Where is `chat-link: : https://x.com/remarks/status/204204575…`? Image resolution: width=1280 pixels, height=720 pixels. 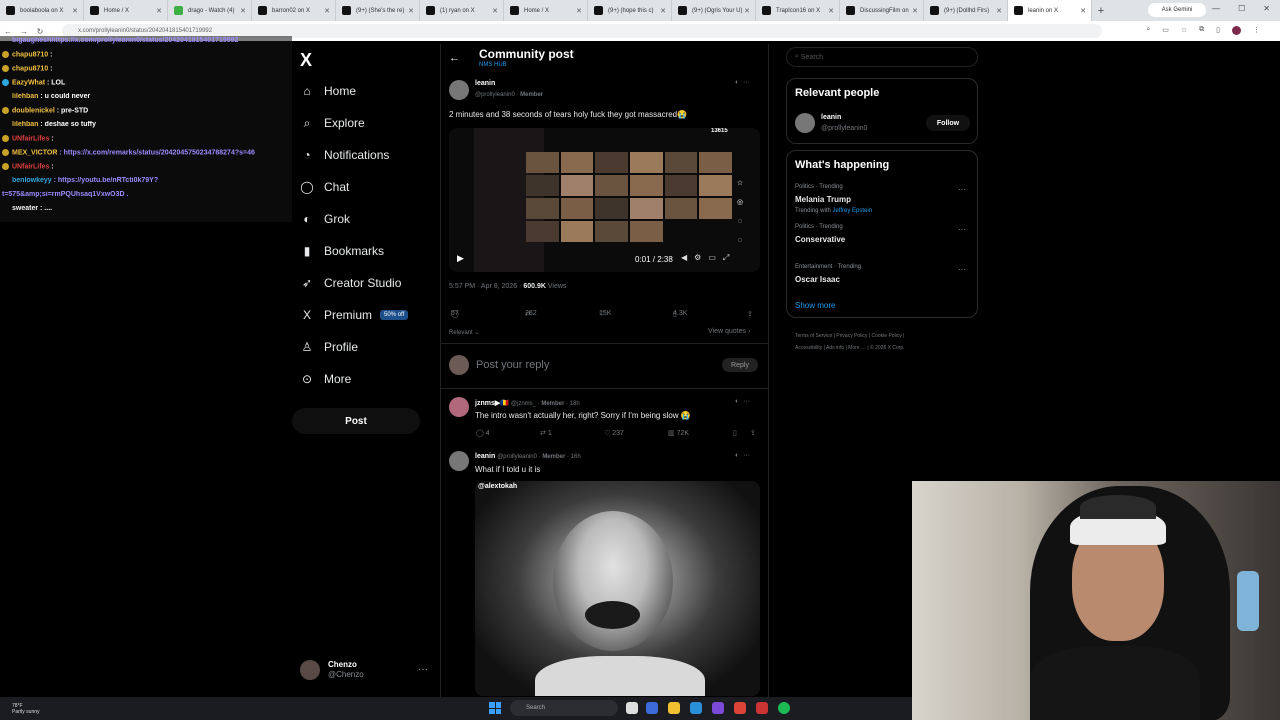 chat-link: : https://x.com/remarks/status/204204575… is located at coordinates (156, 152).